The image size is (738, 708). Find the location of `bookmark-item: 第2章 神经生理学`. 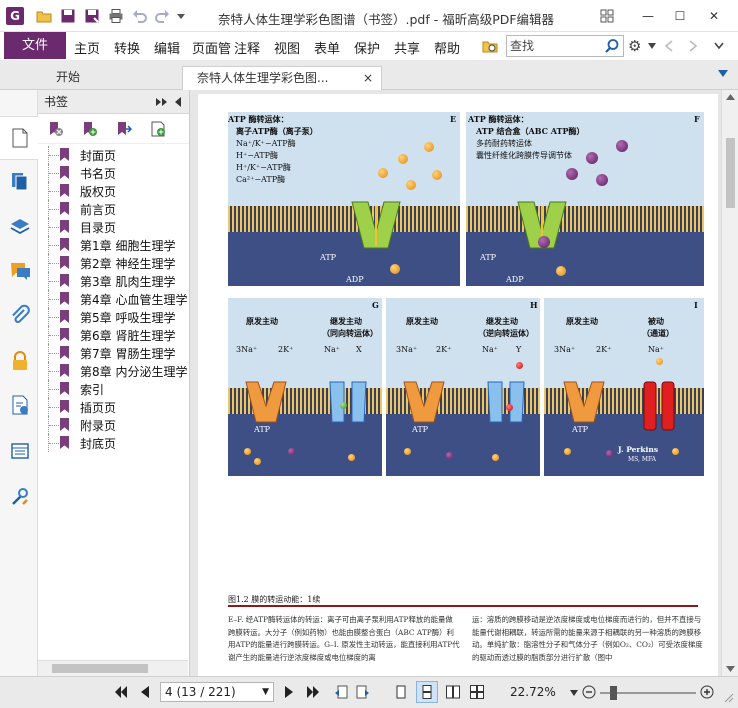

bookmark-item: 第2章 神经生理学 is located at coordinates (113, 263).